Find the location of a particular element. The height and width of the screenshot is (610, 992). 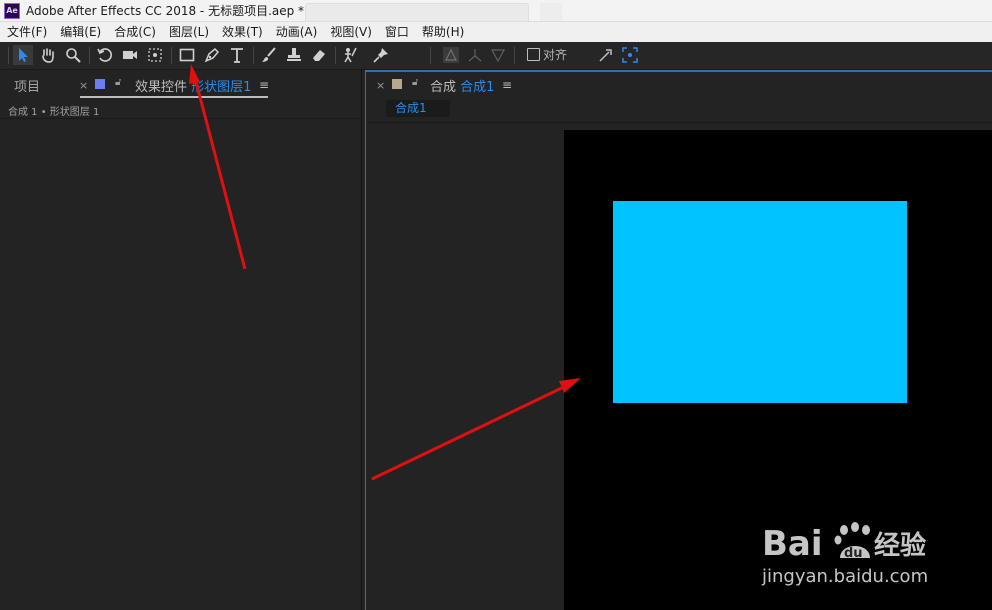

svg-text: 经验 is located at coordinates (900, 545).